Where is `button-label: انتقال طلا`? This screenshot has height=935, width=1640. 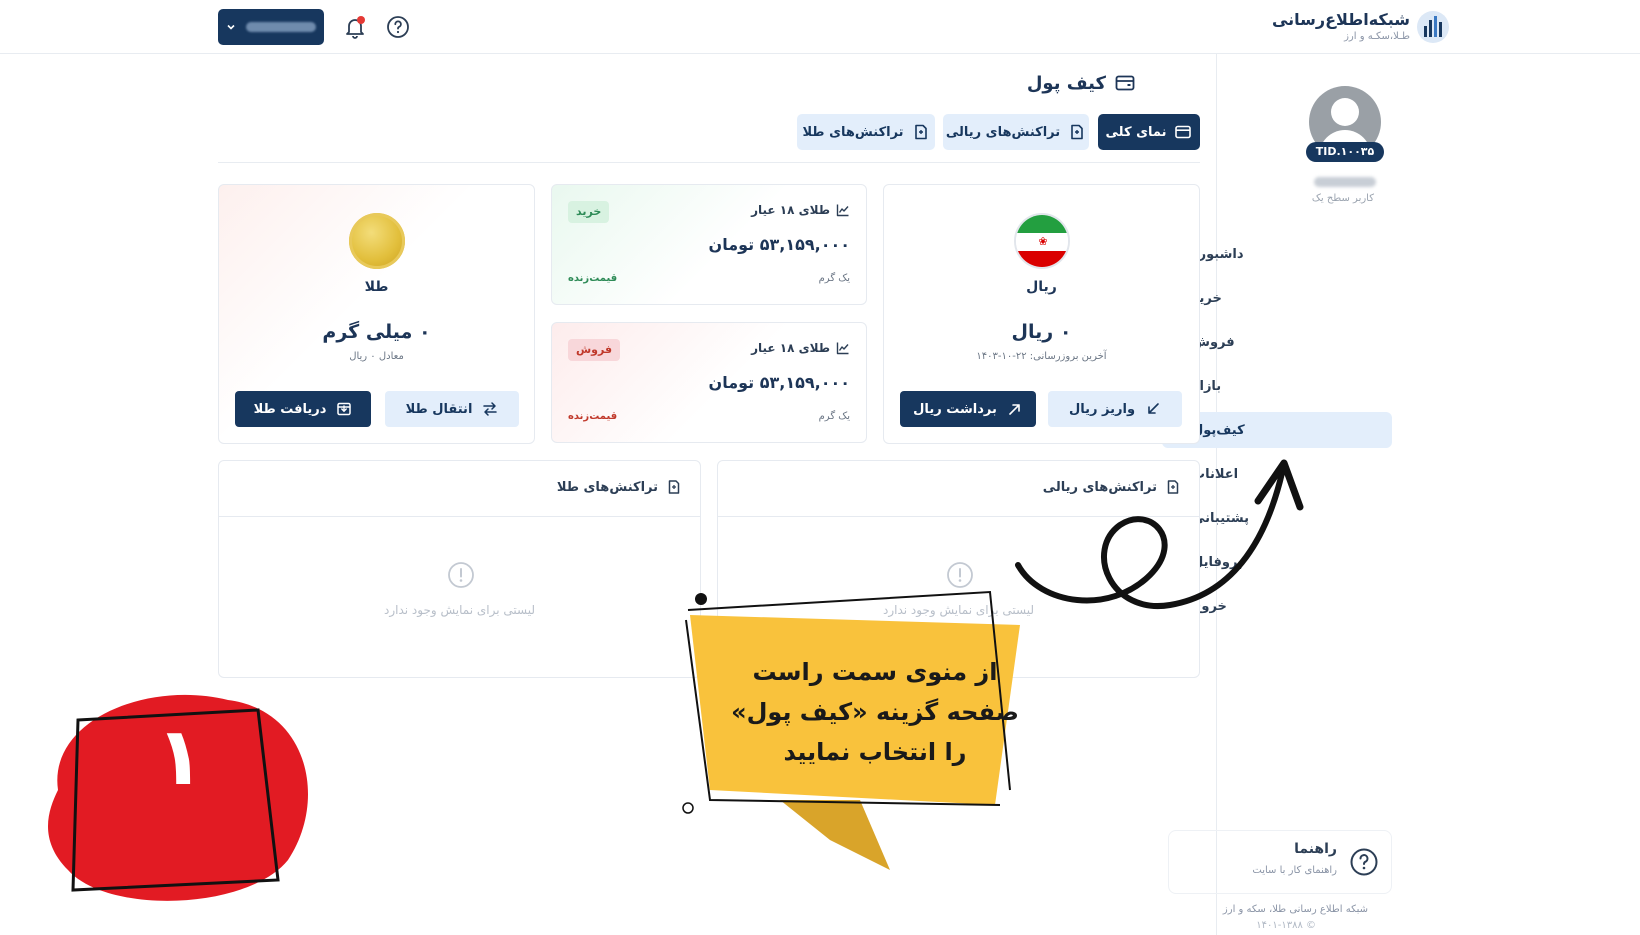 button-label: انتقال طلا is located at coordinates (439, 409).